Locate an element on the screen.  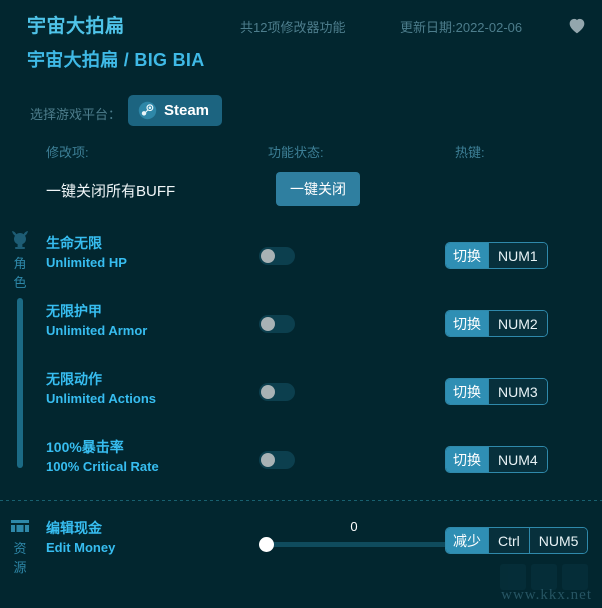
row-label-group: 生命无限 Unlimited HP is located at coordinates (86, 253).